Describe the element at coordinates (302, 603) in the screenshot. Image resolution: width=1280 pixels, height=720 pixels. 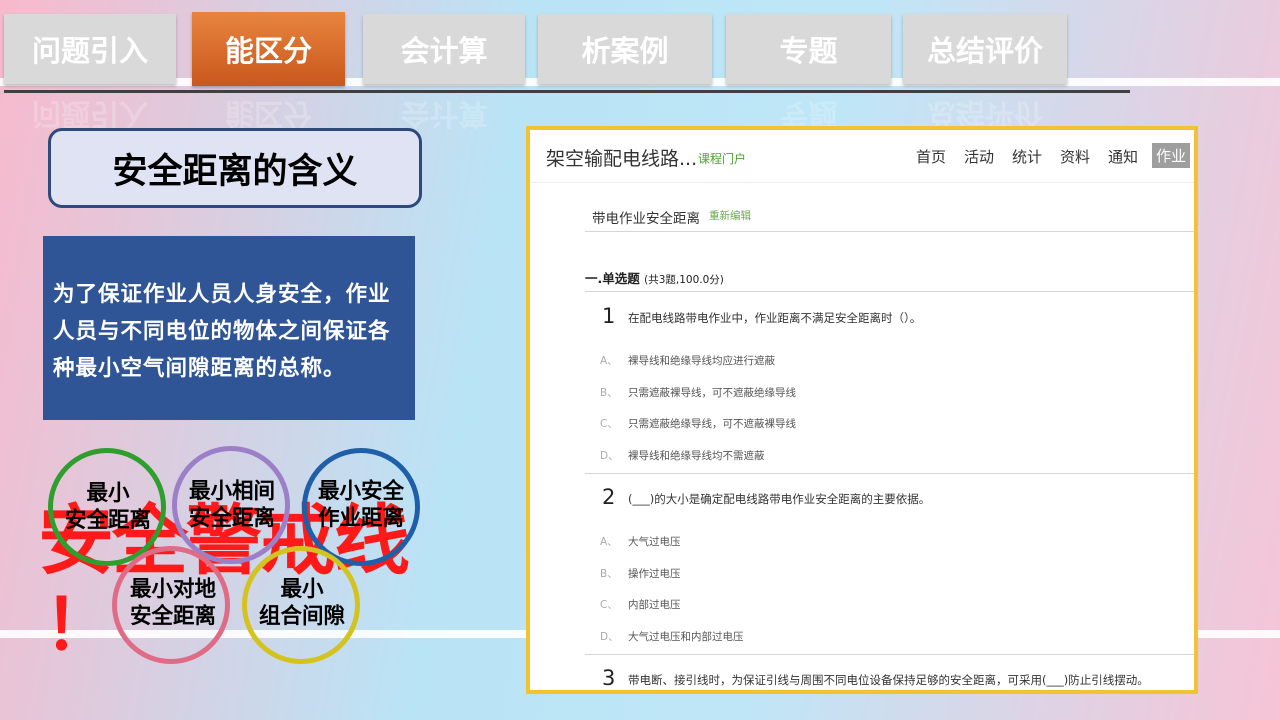
I see `circle-label: 最小 组合间隙` at that location.